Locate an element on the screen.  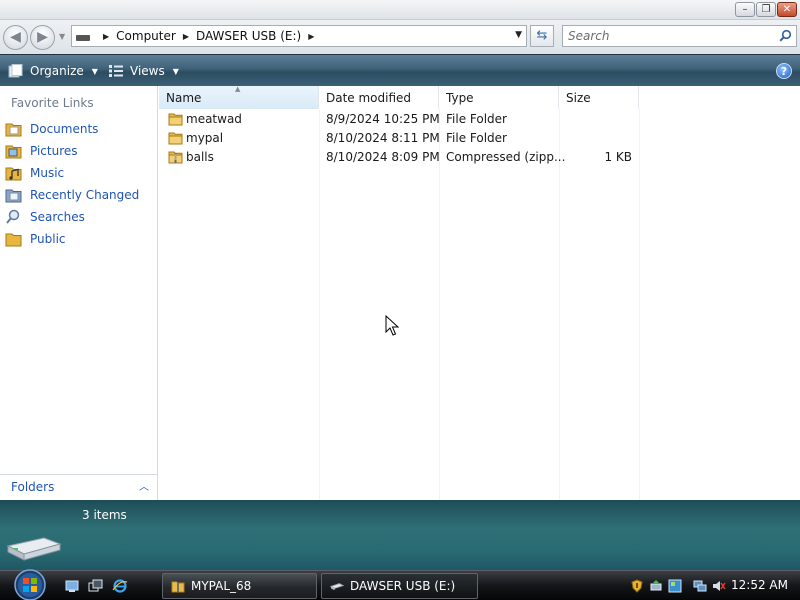
organize-button: Organize ▼ is located at coordinates (53, 71).